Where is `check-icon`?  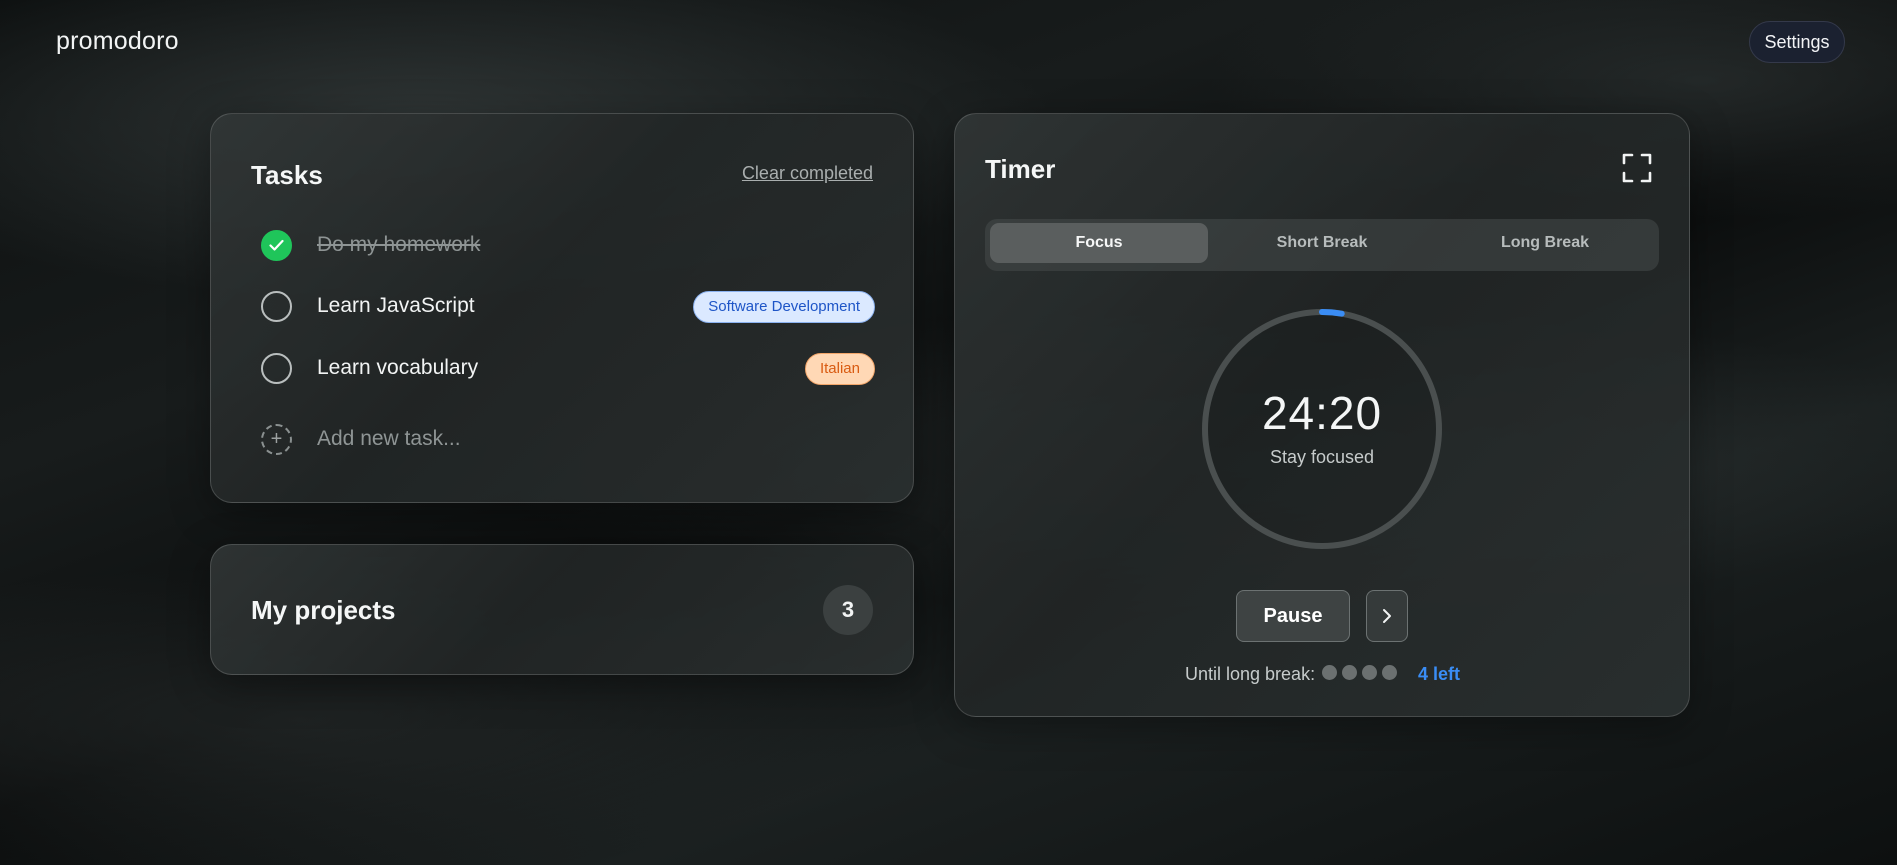
check-icon is located at coordinates (276, 245).